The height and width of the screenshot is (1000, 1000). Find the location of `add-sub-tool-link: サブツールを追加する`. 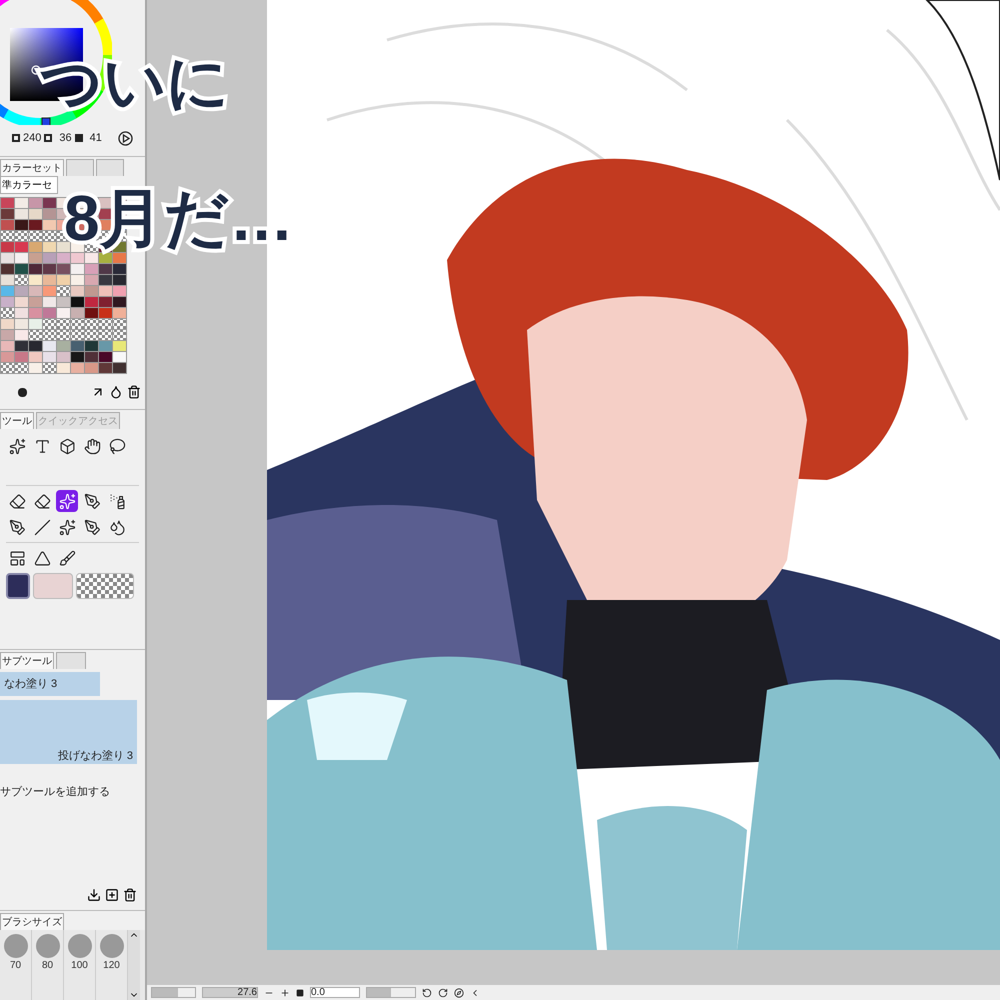

add-sub-tool-link: サブツールを追加する is located at coordinates (72, 792).